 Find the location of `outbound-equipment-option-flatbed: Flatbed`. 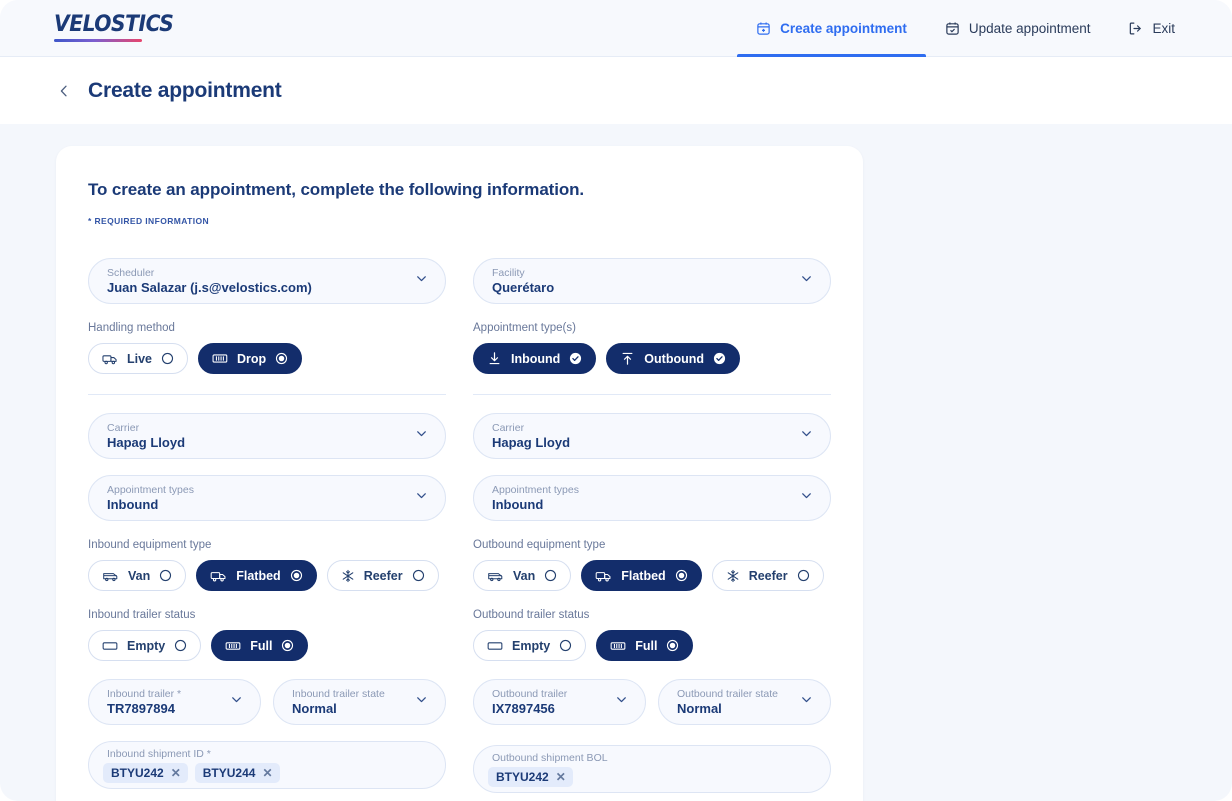

outbound-equipment-option-flatbed: Flatbed is located at coordinates (641, 575).